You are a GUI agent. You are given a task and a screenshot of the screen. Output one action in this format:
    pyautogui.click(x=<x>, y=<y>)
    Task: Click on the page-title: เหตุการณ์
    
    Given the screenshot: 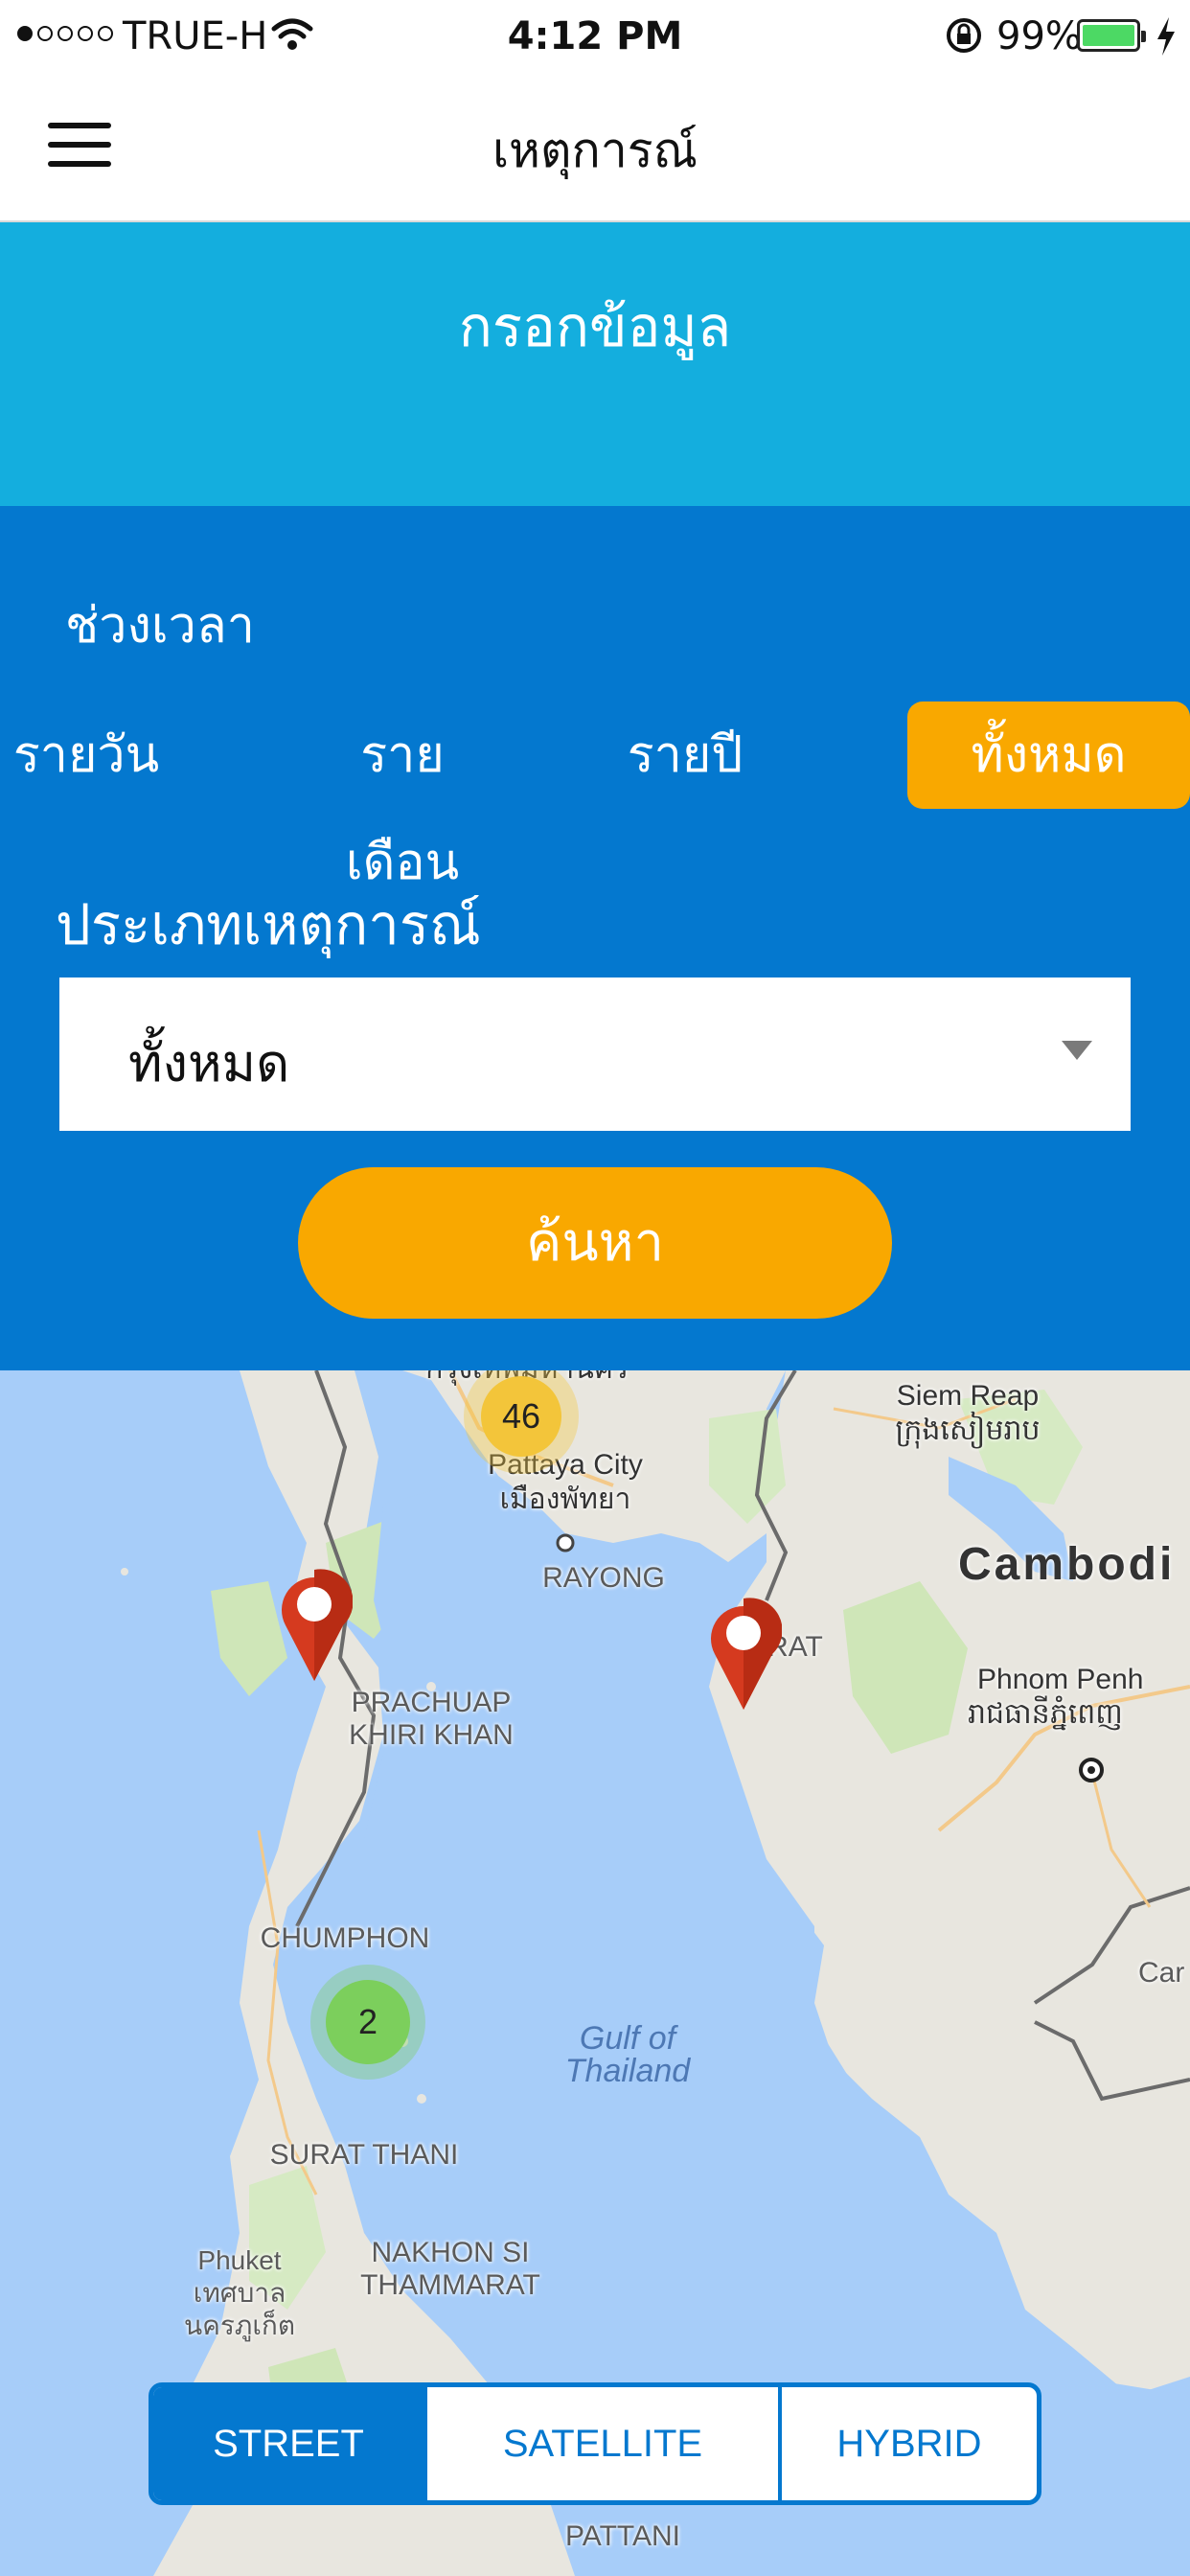 What is the action you would take?
    pyautogui.click(x=595, y=150)
    